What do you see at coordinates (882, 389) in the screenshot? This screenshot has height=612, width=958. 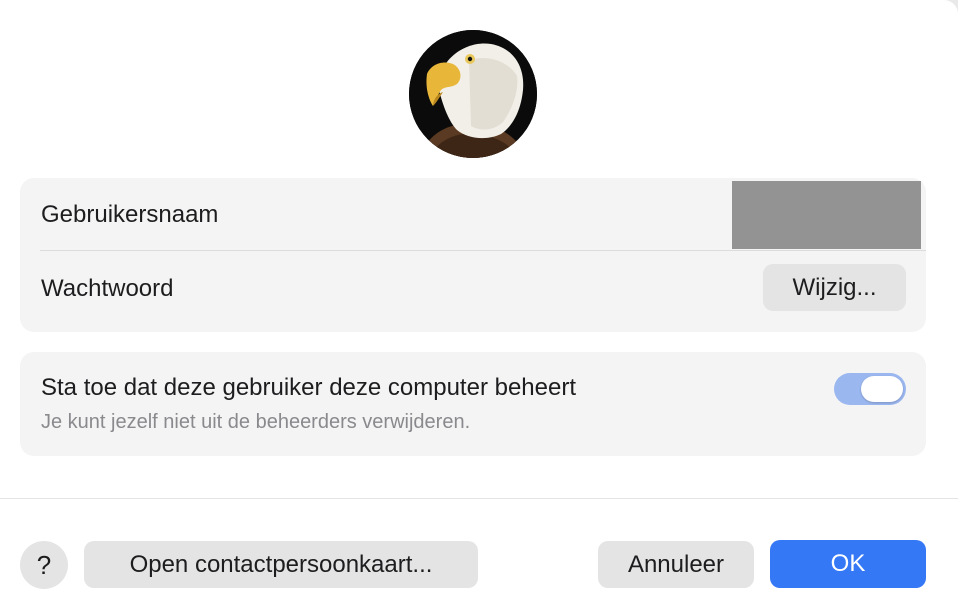 I see `toggle-knob` at bounding box center [882, 389].